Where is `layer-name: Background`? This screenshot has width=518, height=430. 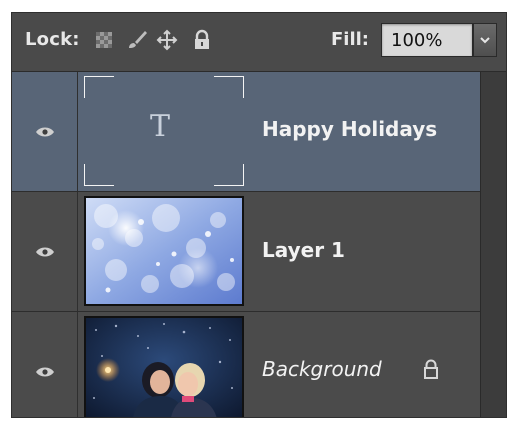
layer-name: Background is located at coordinates (322, 369).